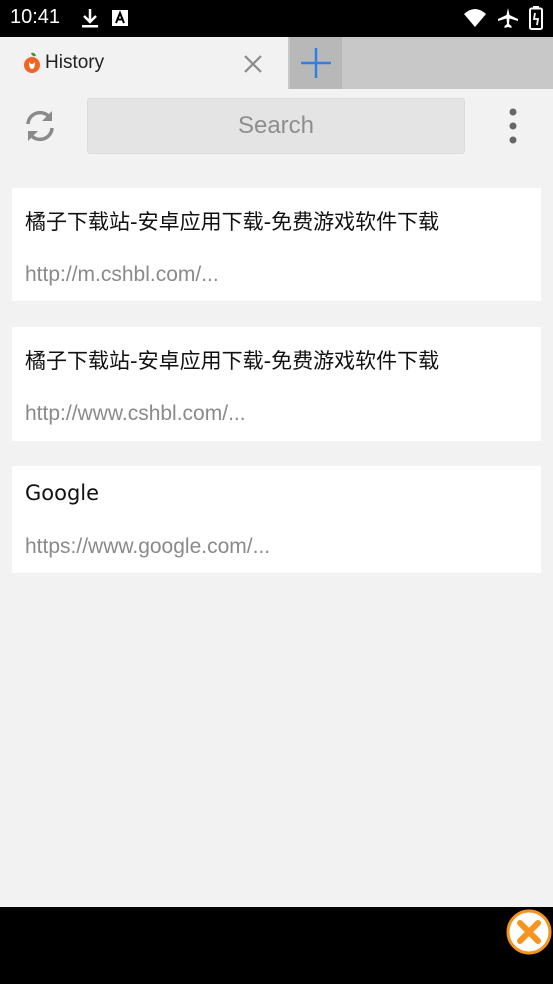 This screenshot has width=553, height=984. What do you see at coordinates (35, 17) in the screenshot?
I see `status-time: 10:41` at bounding box center [35, 17].